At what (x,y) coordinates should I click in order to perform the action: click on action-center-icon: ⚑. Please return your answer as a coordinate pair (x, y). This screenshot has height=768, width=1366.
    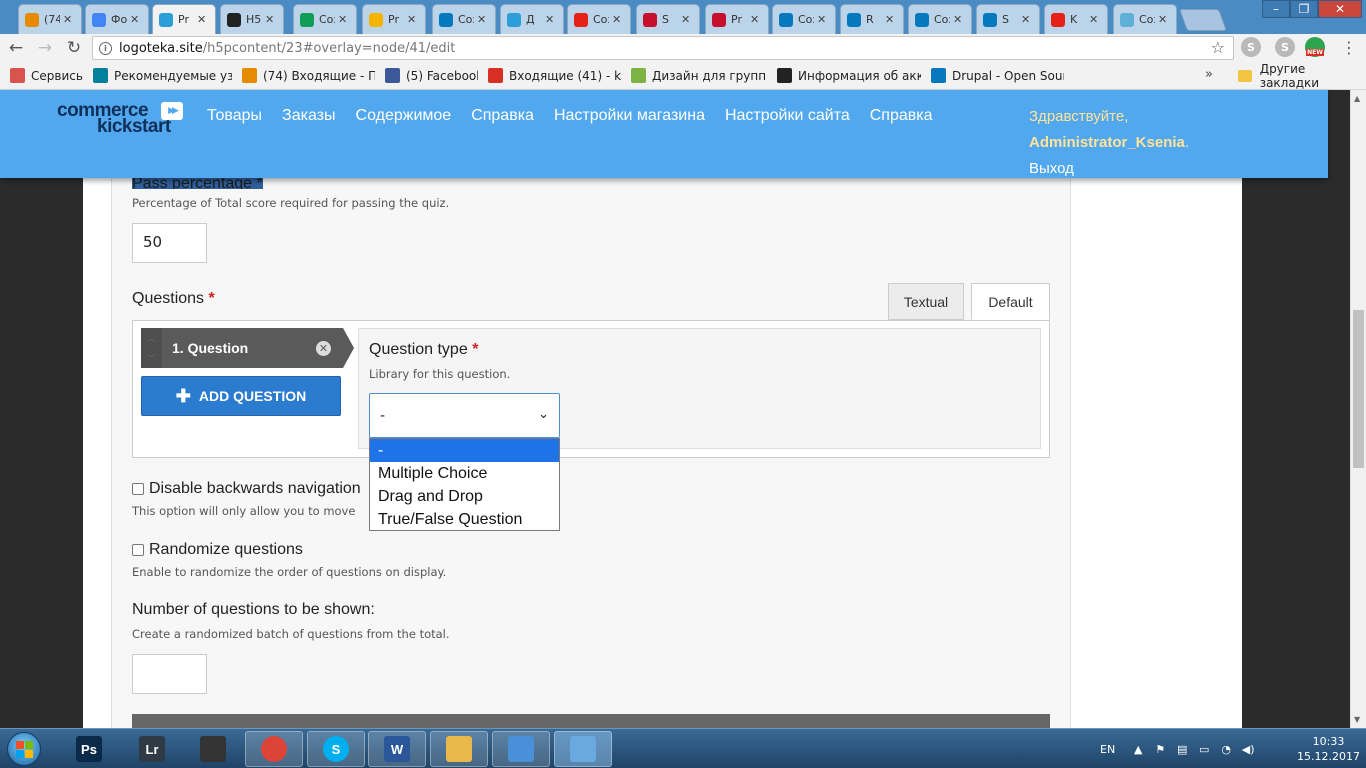
    Looking at the image, I should click on (1160, 749).